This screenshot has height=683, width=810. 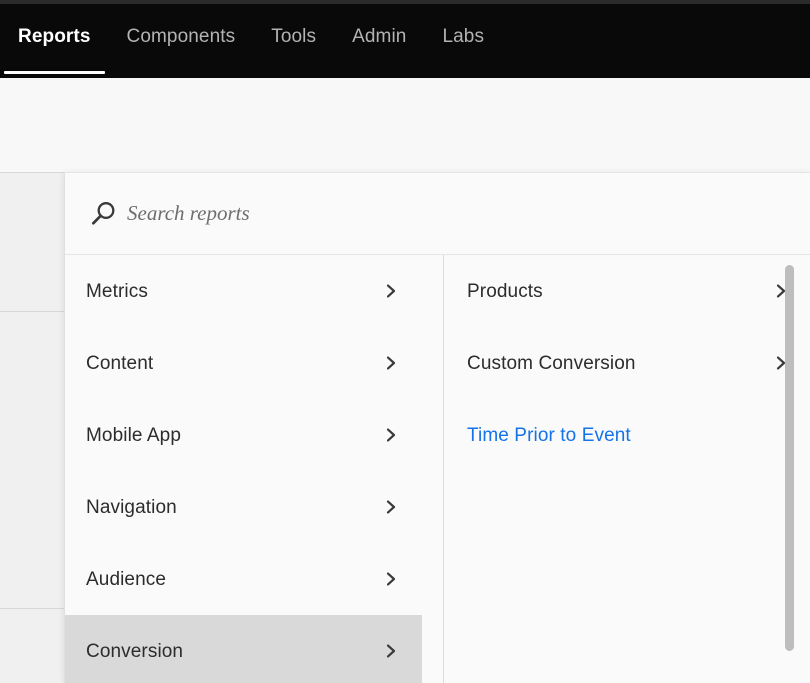 I want to click on menu-item-metrics: Metrics, so click(x=243, y=291).